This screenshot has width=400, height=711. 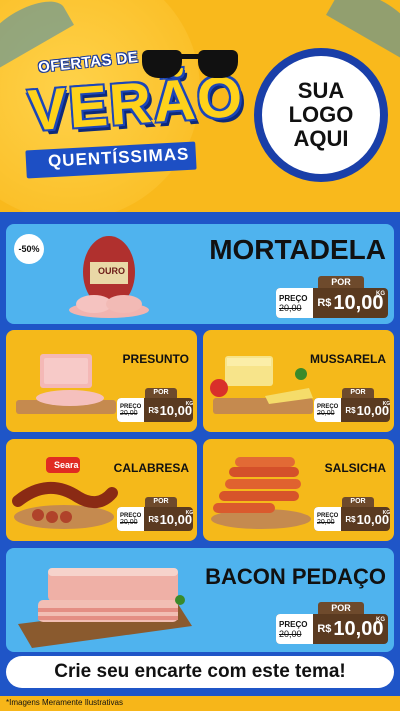 I want to click on product-name: SALSICHA, so click(x=355, y=468).